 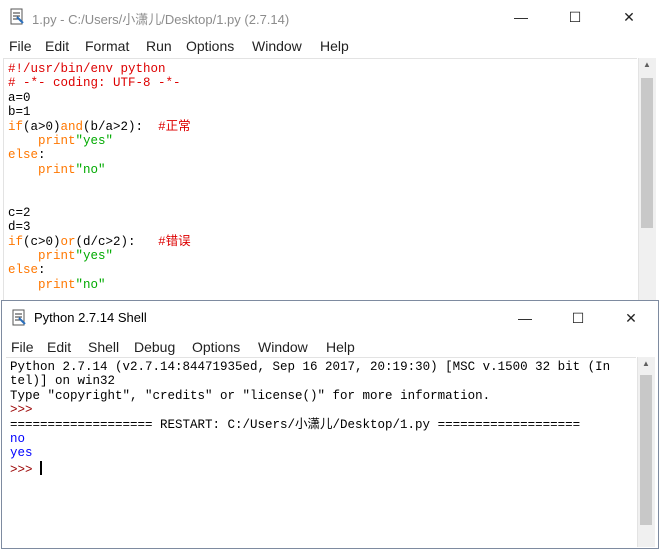 I want to click on shell-line-token: no, so click(x=18, y=438).